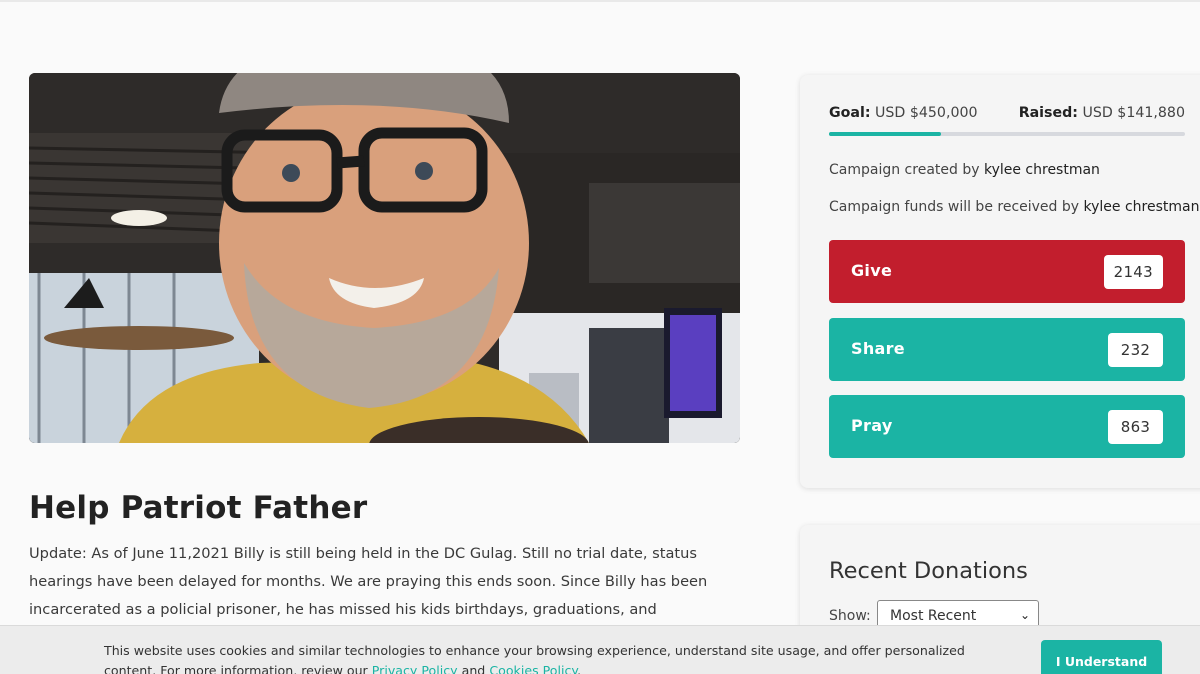  Describe the element at coordinates (1007, 349) in the screenshot. I see `share-button: Share 232` at that location.